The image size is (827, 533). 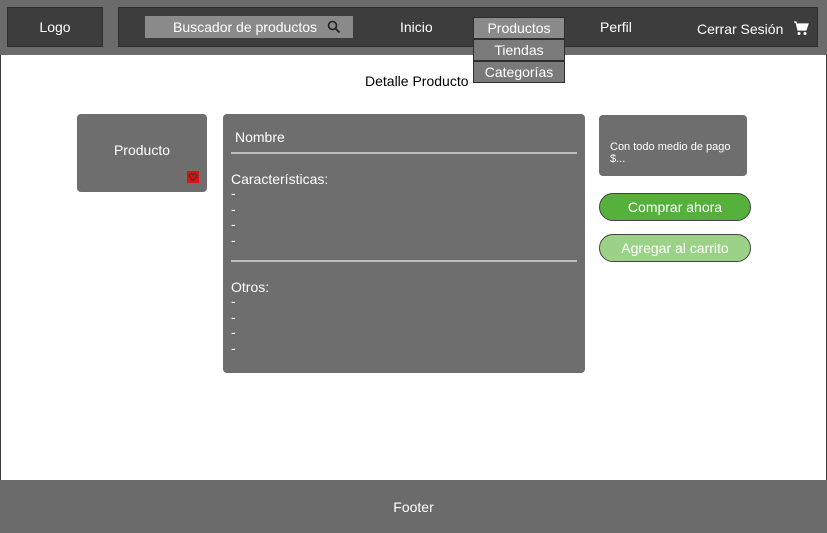 What do you see at coordinates (740, 29) in the screenshot?
I see `logout-link: Cerrar Sesión` at bounding box center [740, 29].